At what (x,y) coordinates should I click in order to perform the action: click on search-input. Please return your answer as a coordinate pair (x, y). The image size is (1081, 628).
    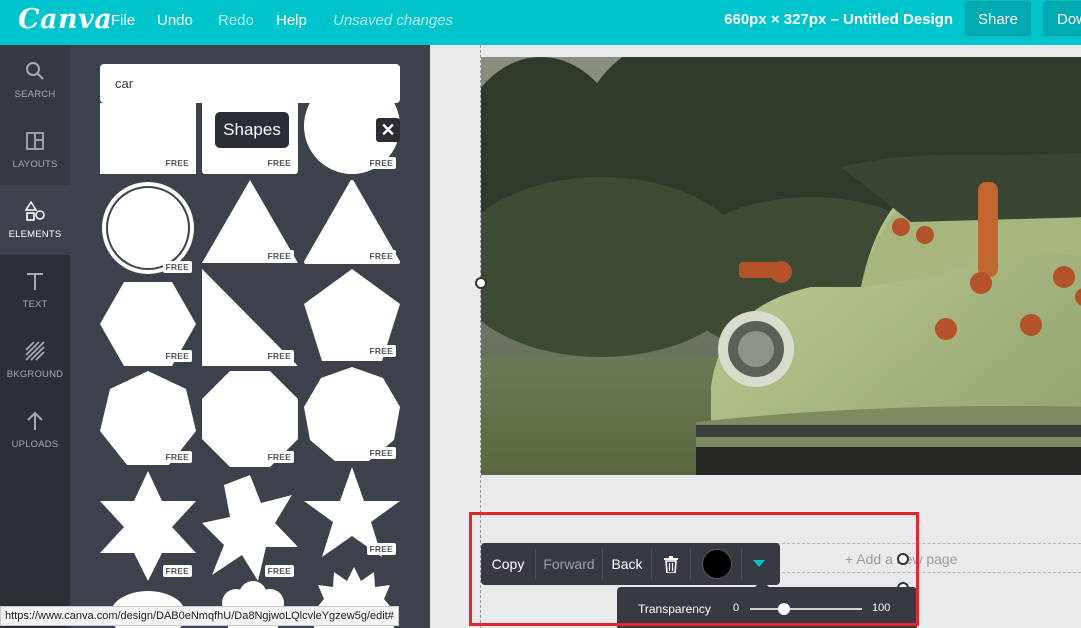
    Looking at the image, I should click on (250, 83).